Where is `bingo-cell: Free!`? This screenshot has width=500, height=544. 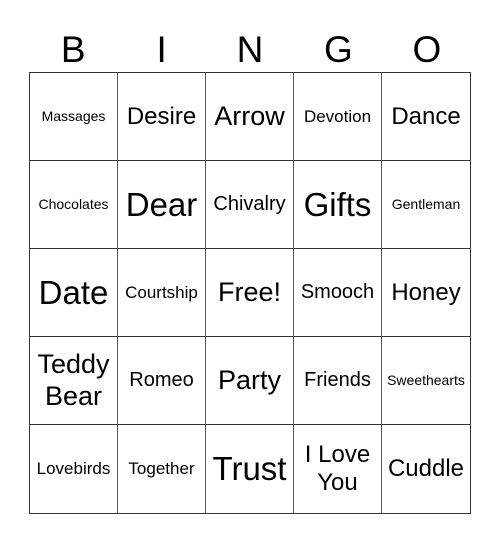
bingo-cell: Free! is located at coordinates (250, 293).